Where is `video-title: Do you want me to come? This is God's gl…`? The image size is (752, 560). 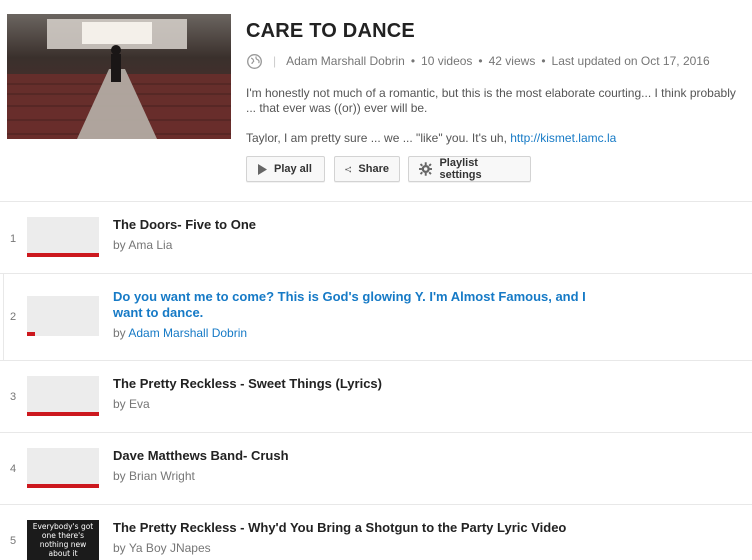
video-title: Do you want me to come? This is God's gl… is located at coordinates (363, 305).